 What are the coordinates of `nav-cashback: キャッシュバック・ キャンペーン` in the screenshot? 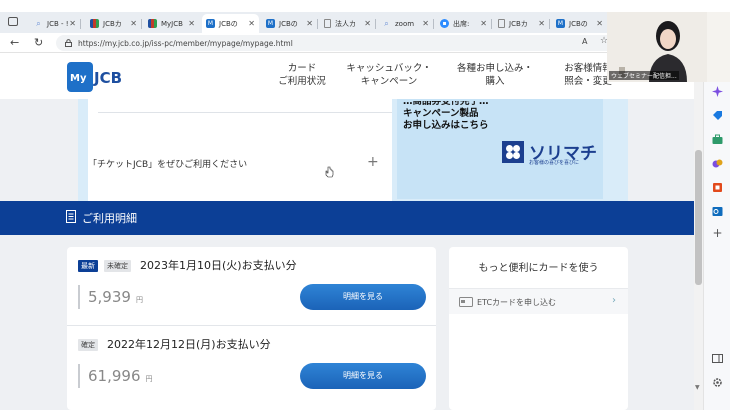 It's located at (389, 75).